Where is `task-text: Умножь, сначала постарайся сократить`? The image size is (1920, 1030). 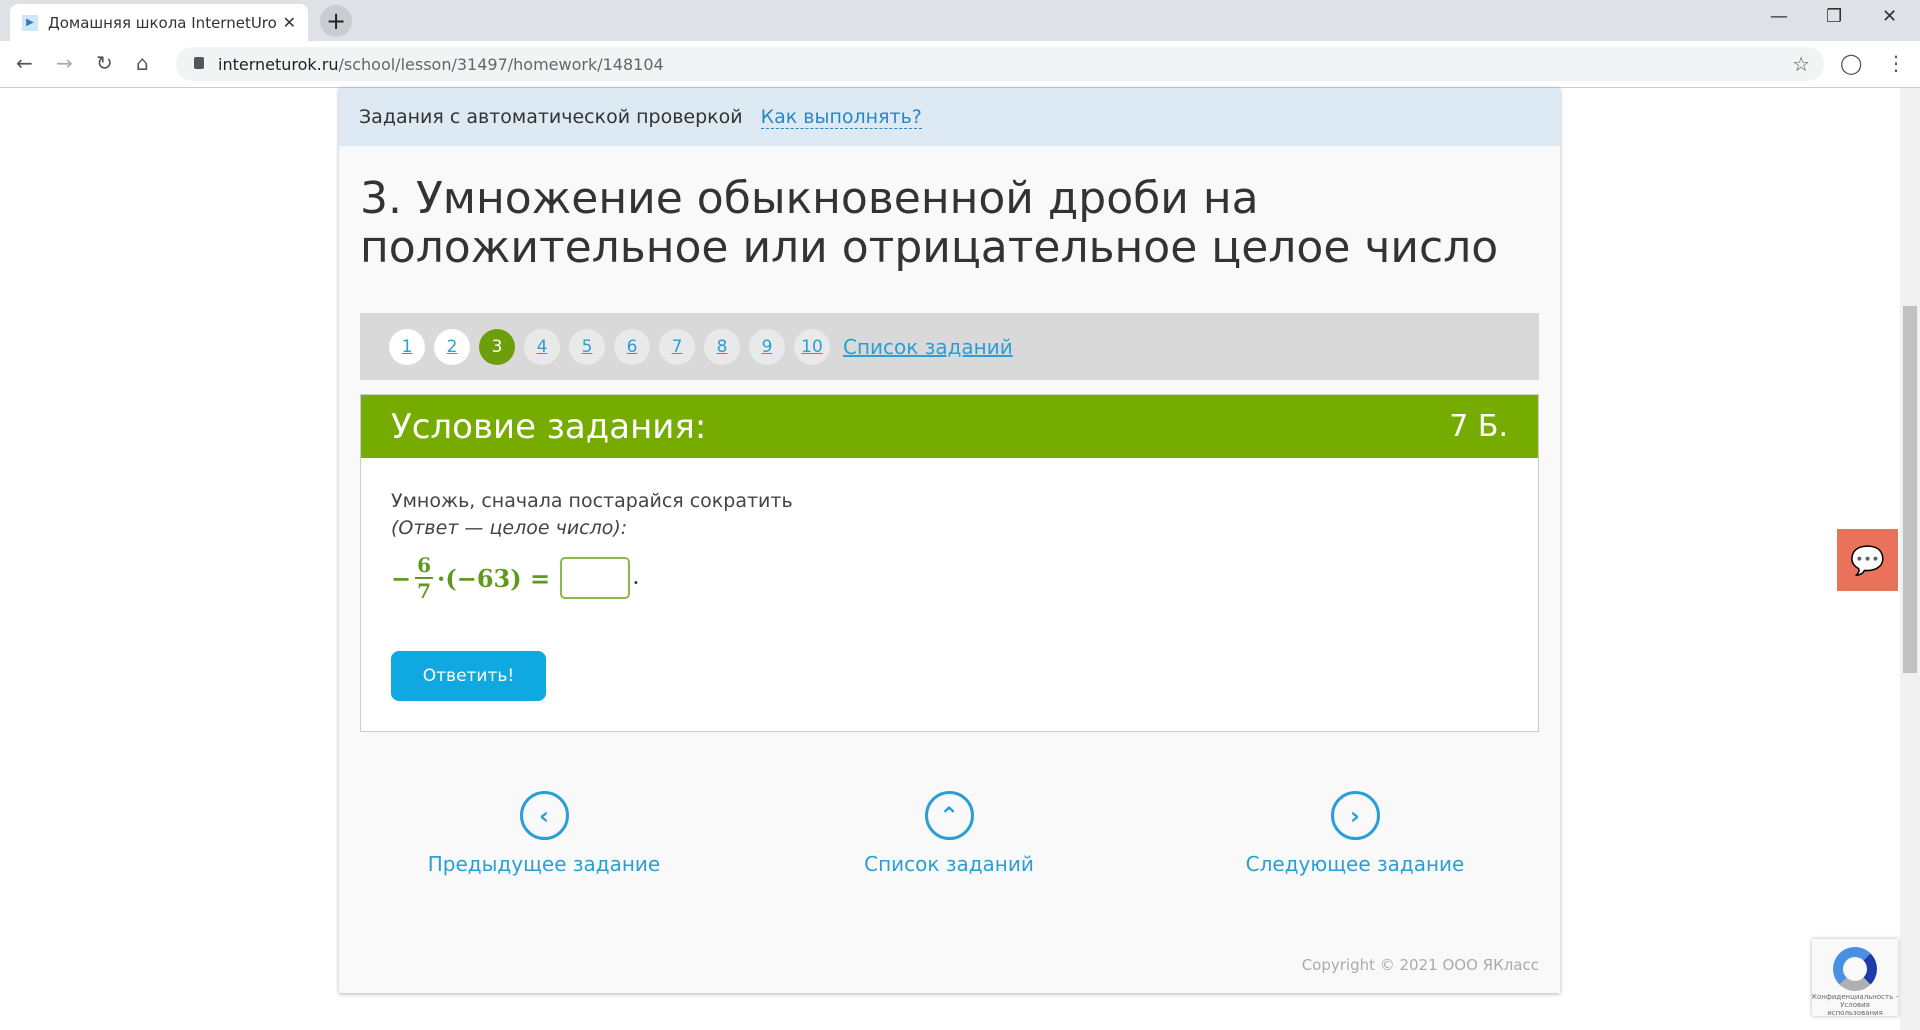 task-text: Умножь, сначала постарайся сократить is located at coordinates (592, 501).